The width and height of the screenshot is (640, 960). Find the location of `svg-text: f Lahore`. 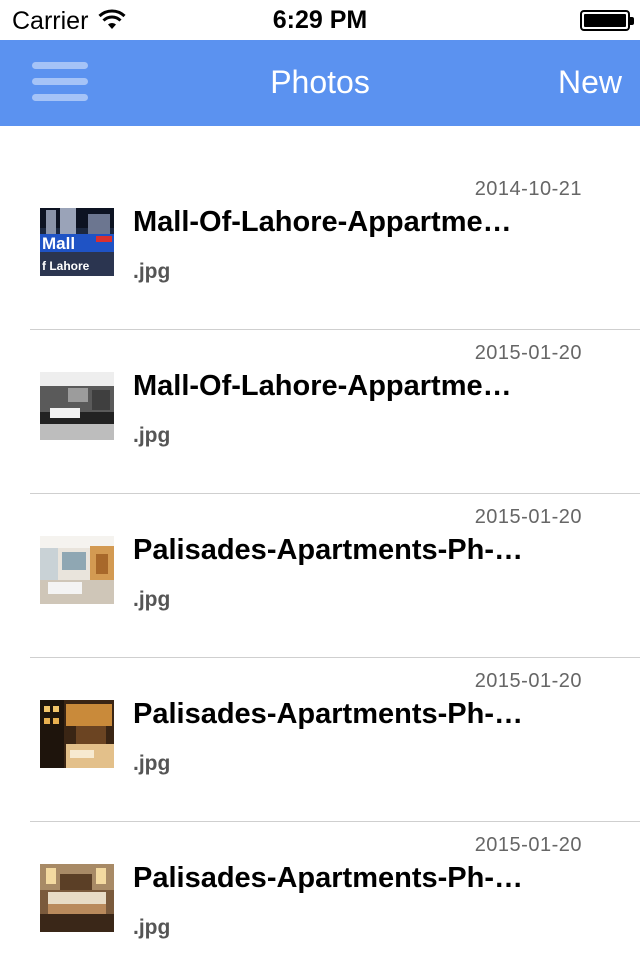

svg-text: f Lahore is located at coordinates (66, 266).